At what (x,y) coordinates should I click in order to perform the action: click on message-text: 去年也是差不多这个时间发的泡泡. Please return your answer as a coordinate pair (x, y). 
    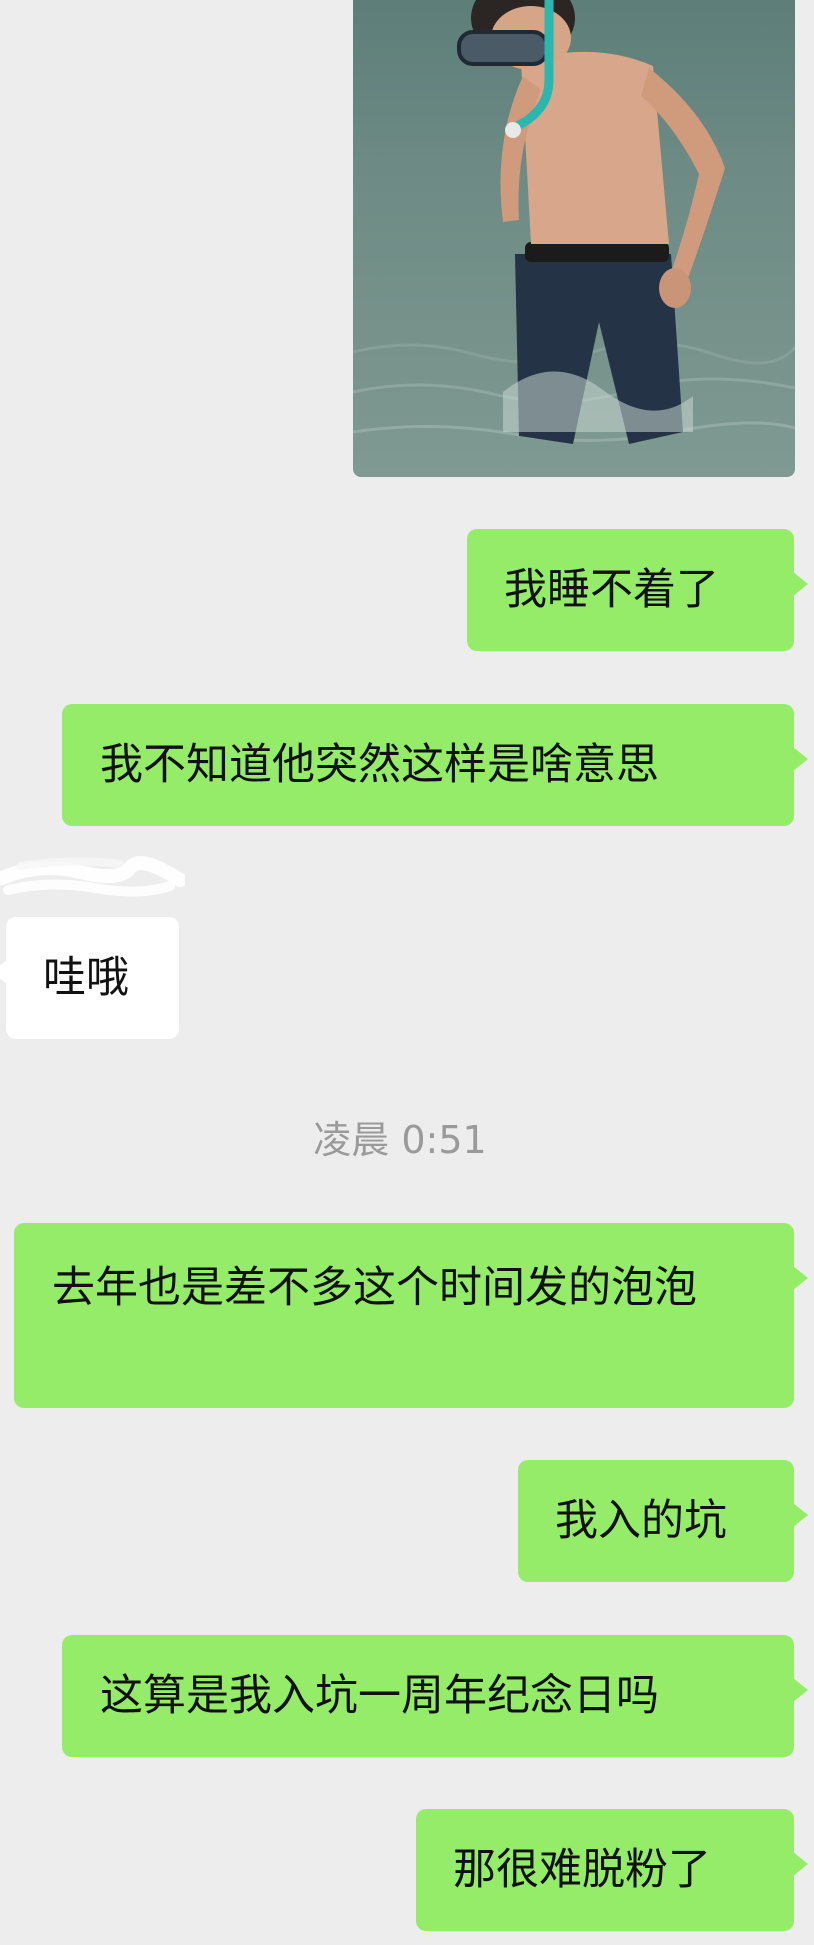
    Looking at the image, I should click on (374, 1288).